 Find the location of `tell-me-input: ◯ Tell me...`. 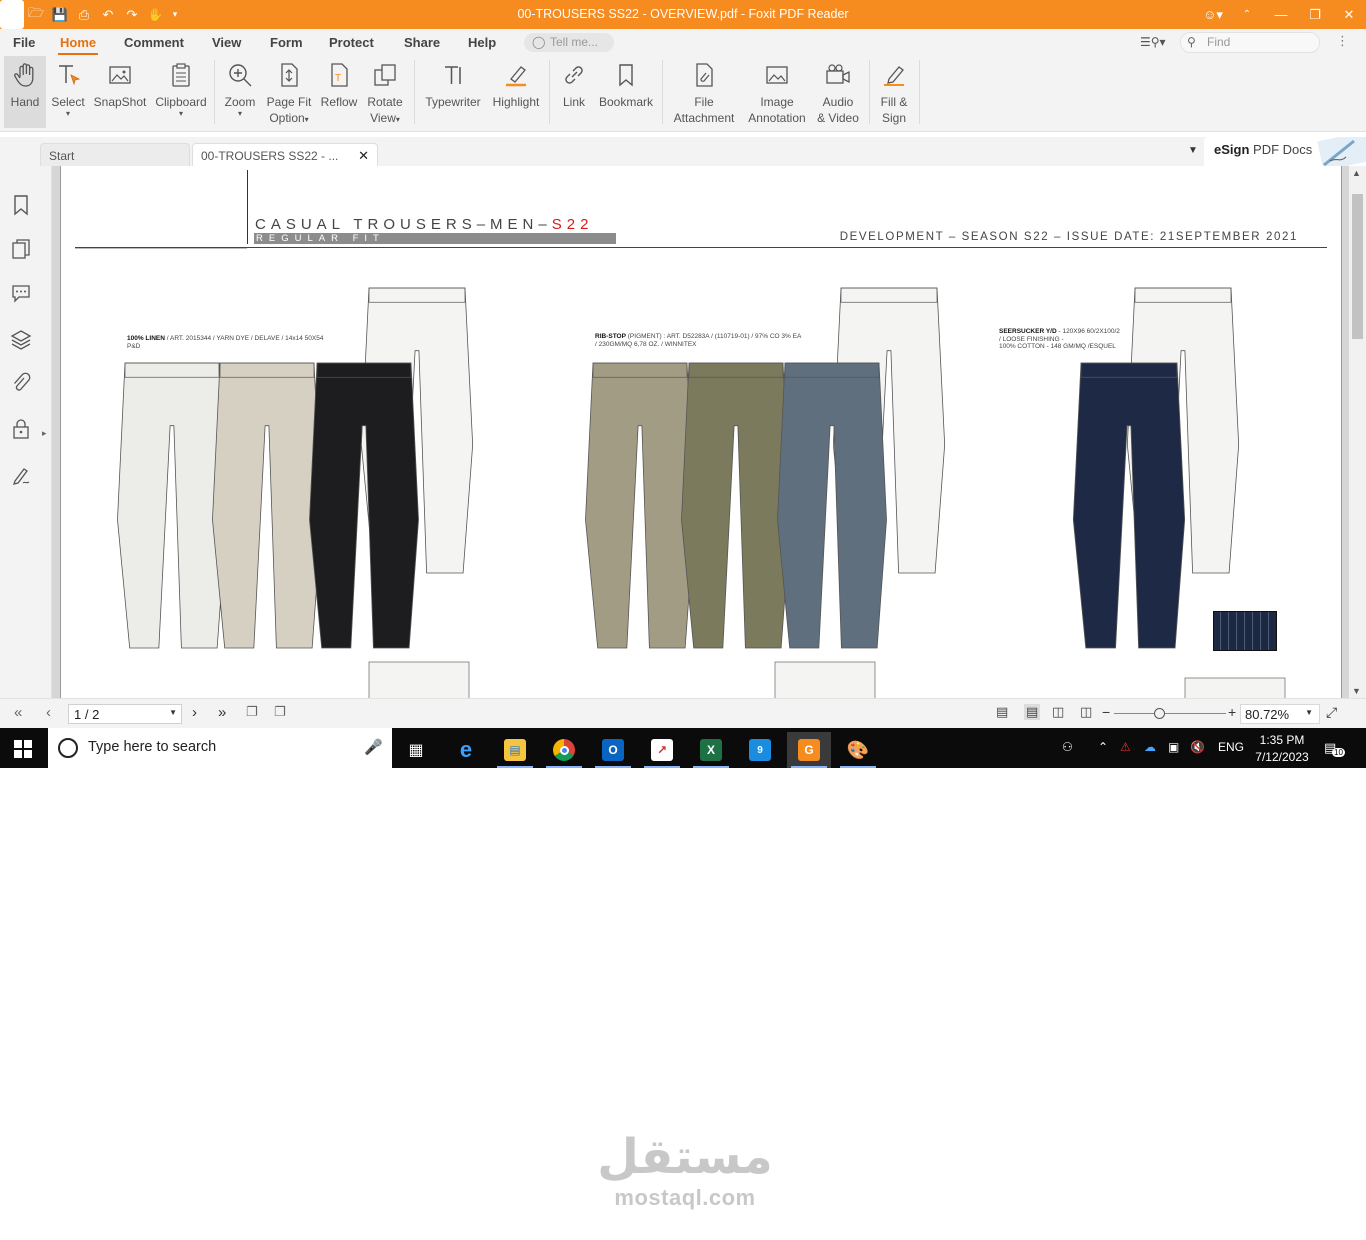

tell-me-input: ◯ Tell me... is located at coordinates (569, 42).